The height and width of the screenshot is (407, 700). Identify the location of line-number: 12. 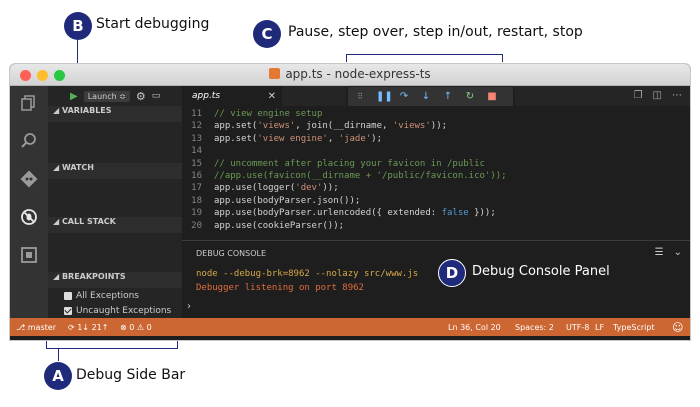
(198, 127).